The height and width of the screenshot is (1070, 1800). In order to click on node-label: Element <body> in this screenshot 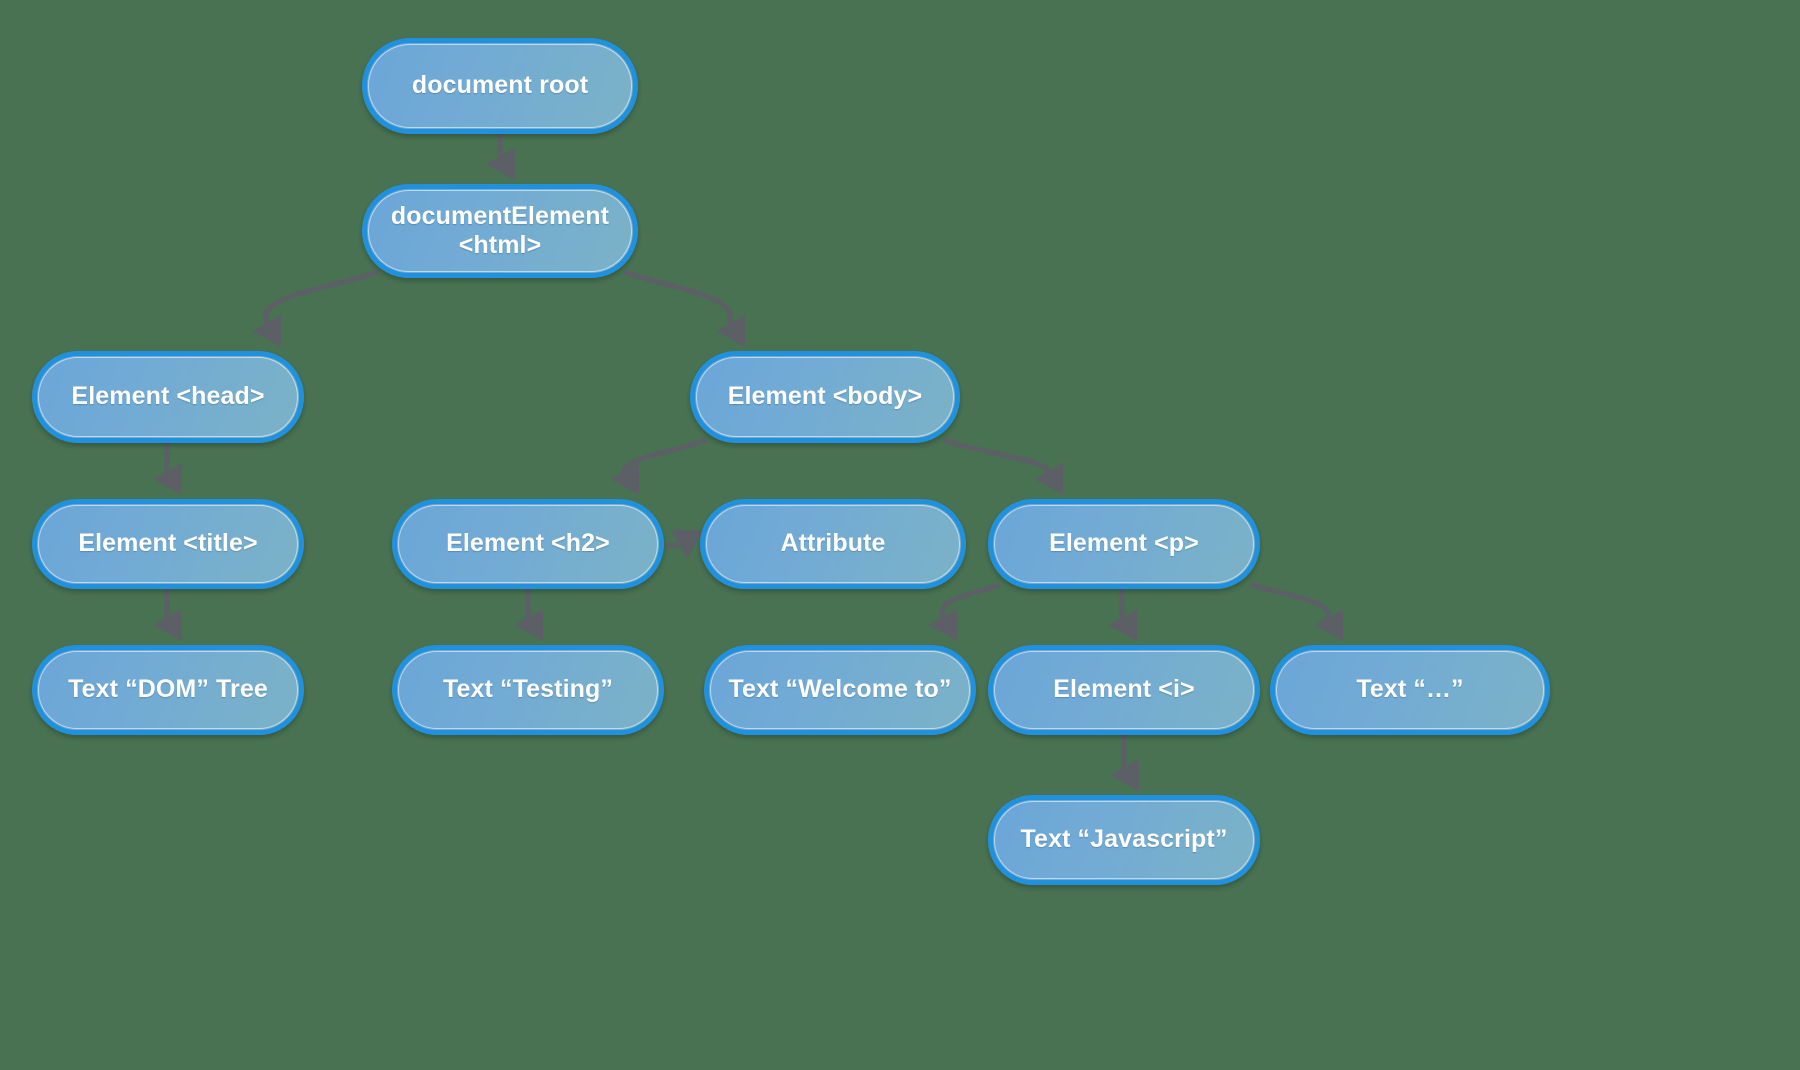, I will do `click(825, 396)`.